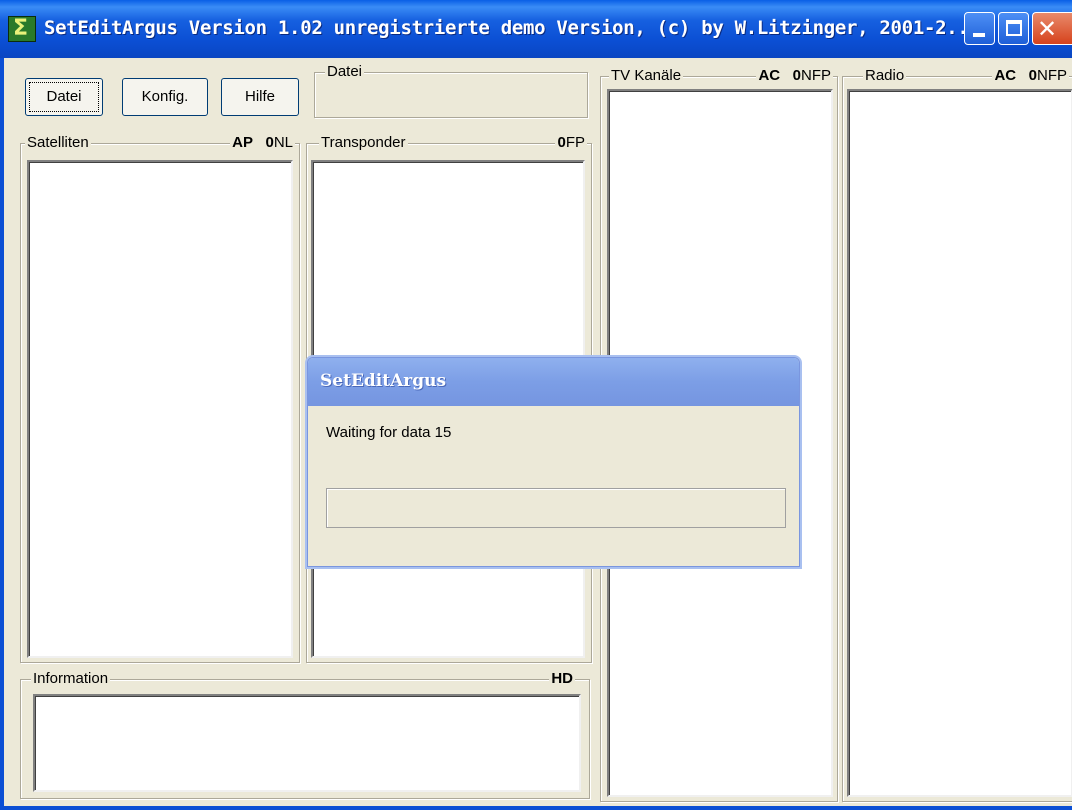 The image size is (1072, 810). I want to click on progress-bar, so click(556, 508).